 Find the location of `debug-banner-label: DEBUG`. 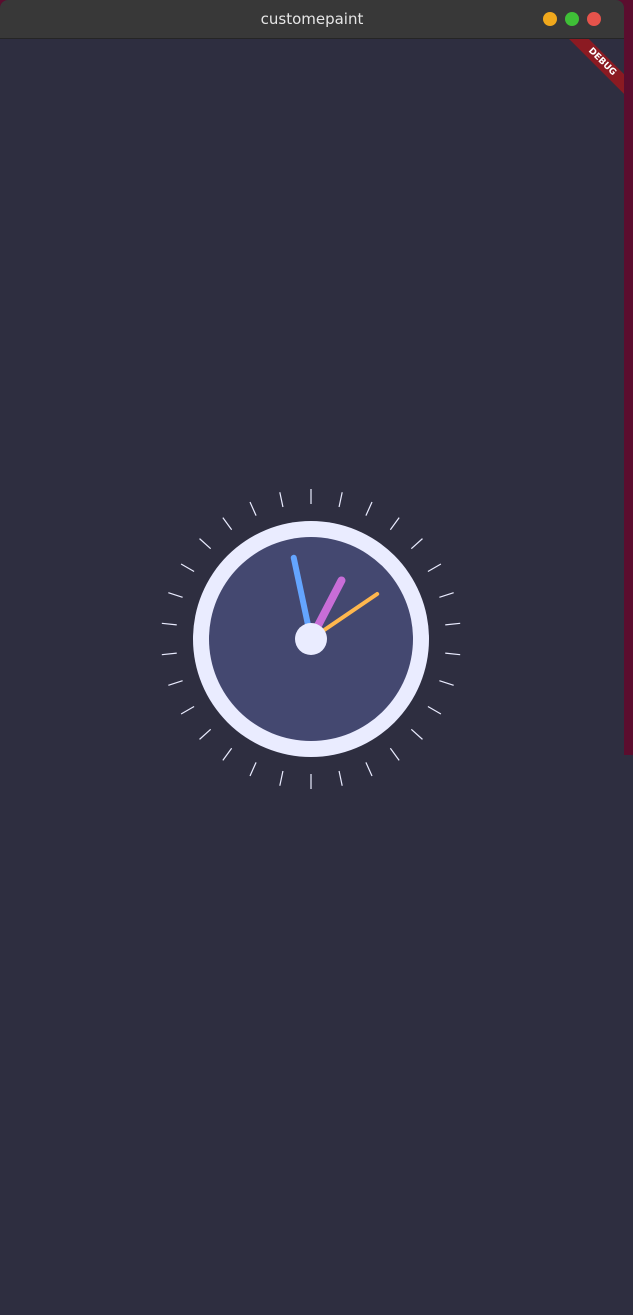

debug-banner-label: DEBUG is located at coordinates (594, 69).